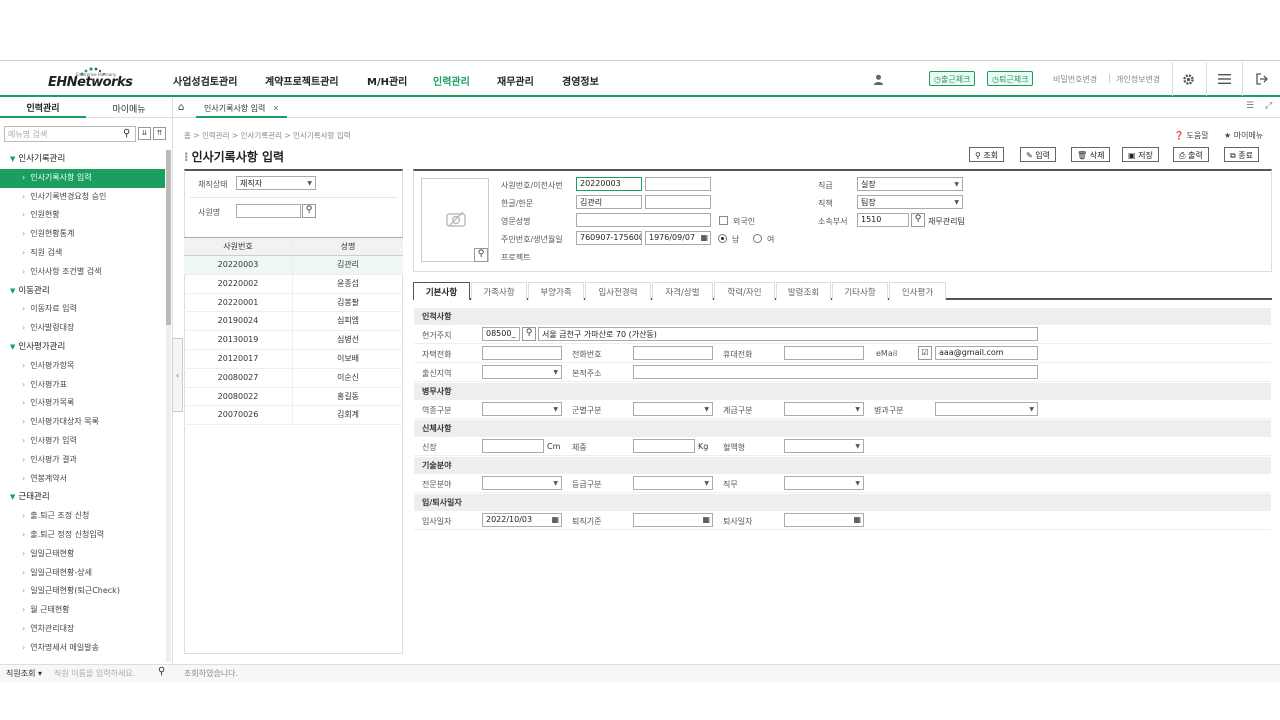  What do you see at coordinates (268, 211) in the screenshot?
I see `name-search-input` at bounding box center [268, 211].